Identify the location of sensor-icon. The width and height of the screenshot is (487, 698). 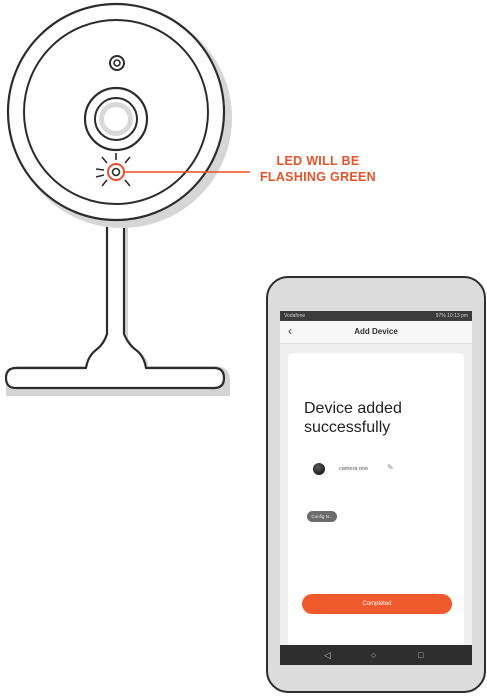
(117, 63).